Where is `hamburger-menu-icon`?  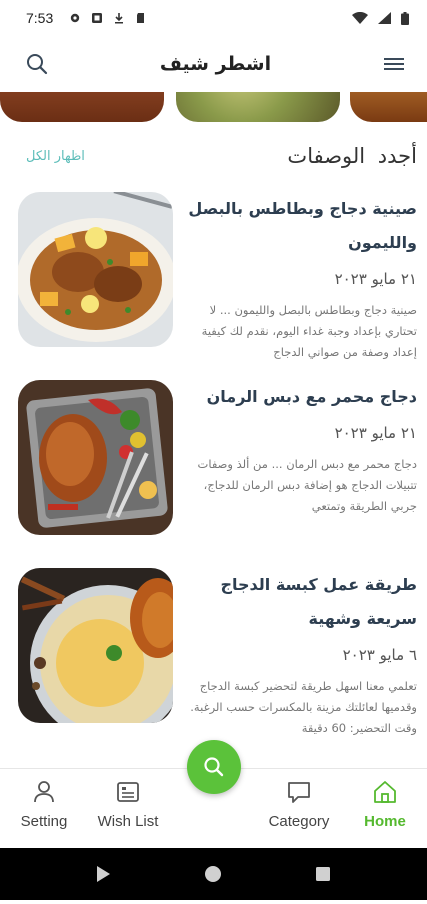
hamburger-menu-icon is located at coordinates (394, 64).